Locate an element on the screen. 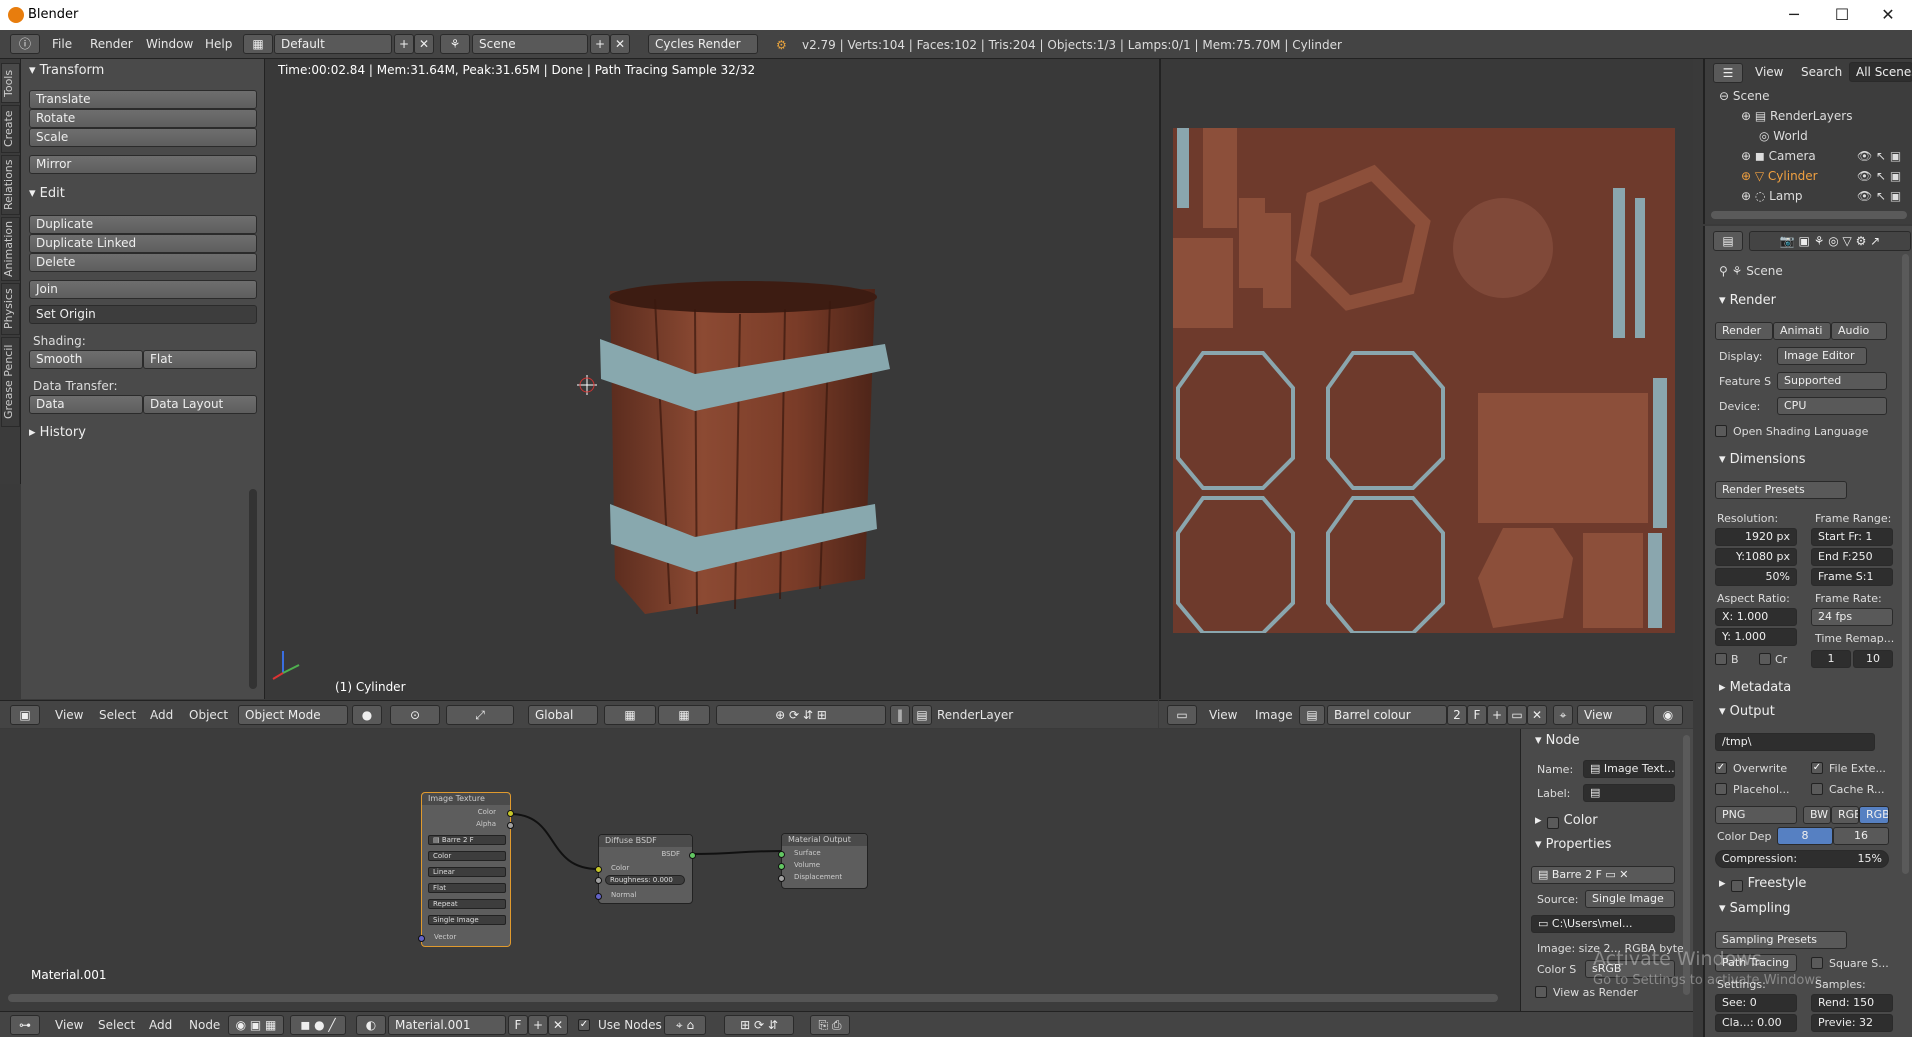  fake-user-button: F is located at coordinates (1477, 715).